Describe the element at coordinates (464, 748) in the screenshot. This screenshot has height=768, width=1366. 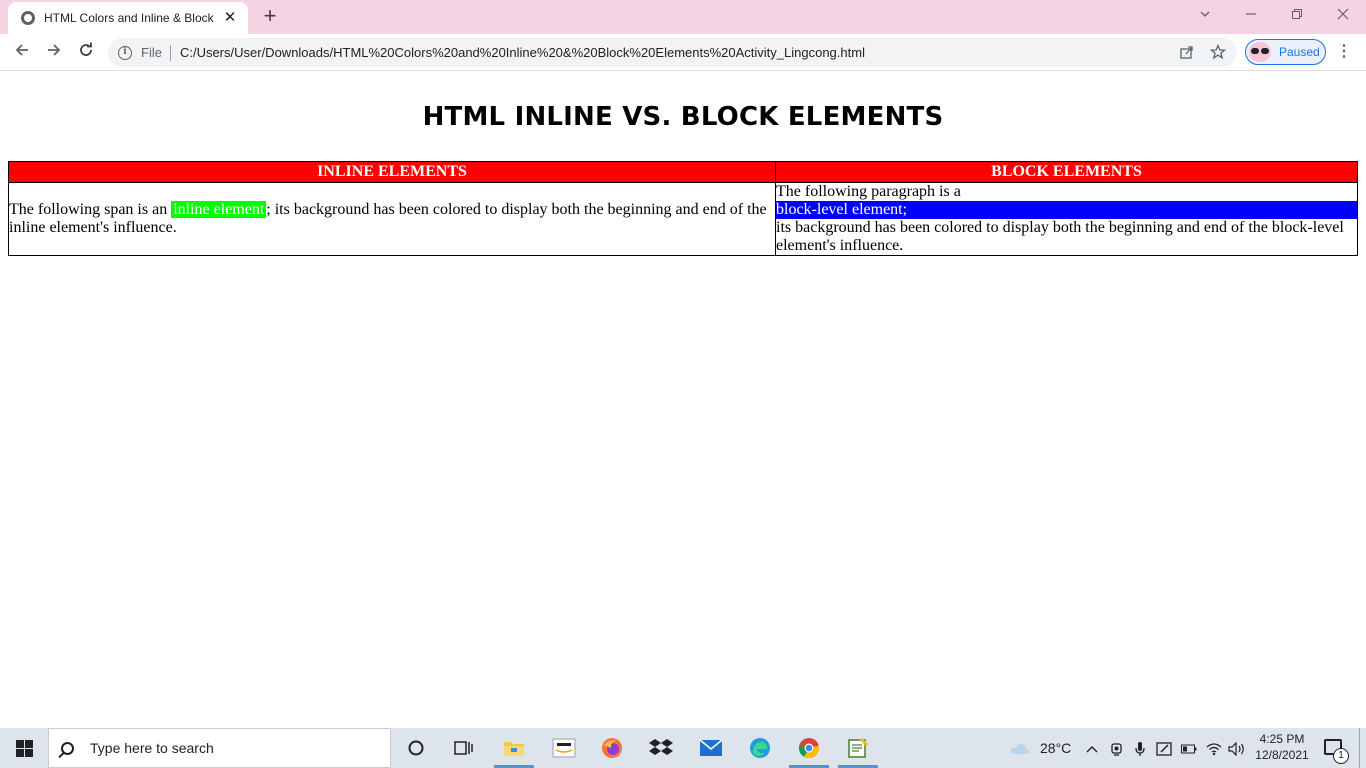
I see `task-view-icon` at that location.